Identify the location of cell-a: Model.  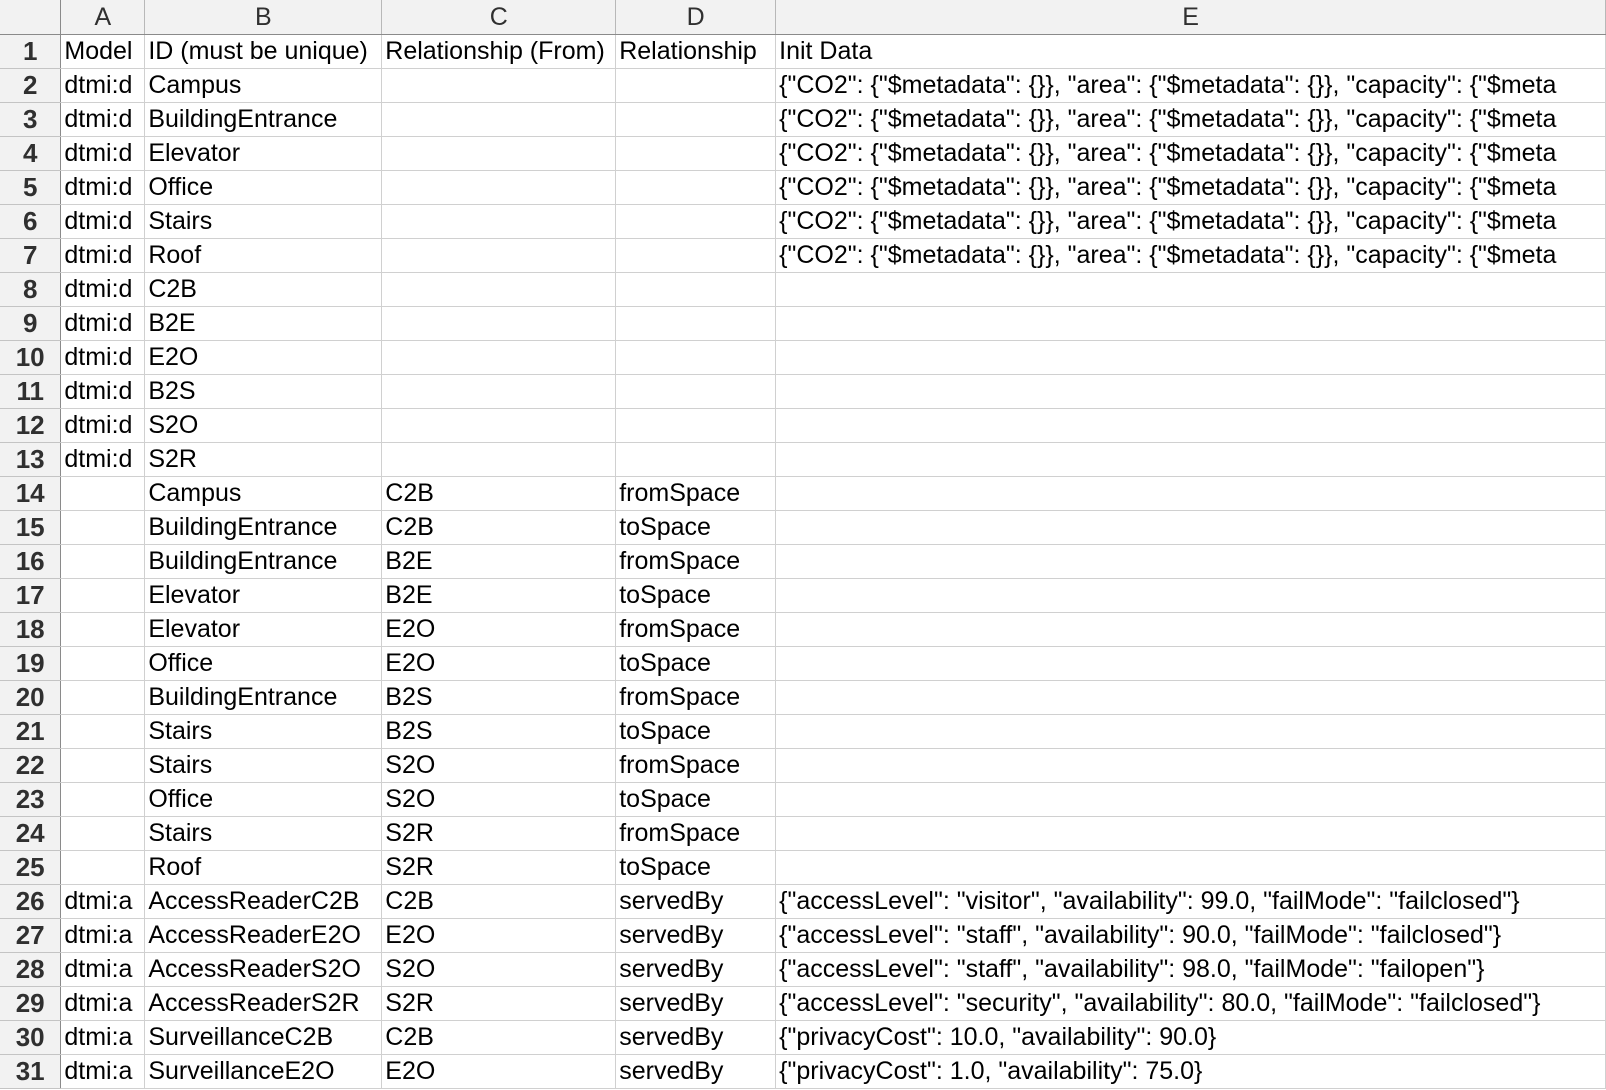
(103, 51).